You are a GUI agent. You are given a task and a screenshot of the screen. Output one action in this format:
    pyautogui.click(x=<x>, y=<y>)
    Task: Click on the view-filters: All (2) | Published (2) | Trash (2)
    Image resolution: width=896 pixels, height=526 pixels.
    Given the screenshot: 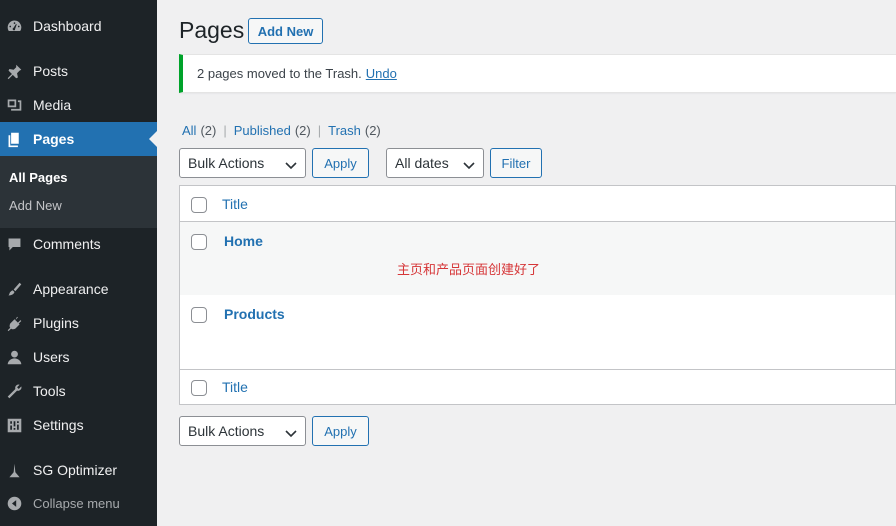 What is the action you would take?
    pyautogui.click(x=281, y=130)
    